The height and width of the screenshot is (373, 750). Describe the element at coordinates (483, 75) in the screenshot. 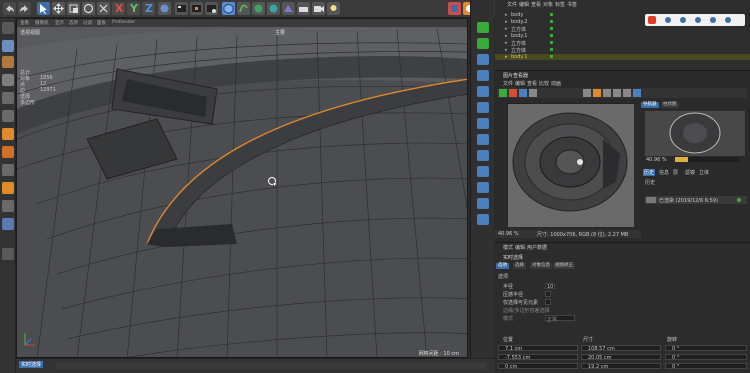

I see `interactive-render-icon` at that location.